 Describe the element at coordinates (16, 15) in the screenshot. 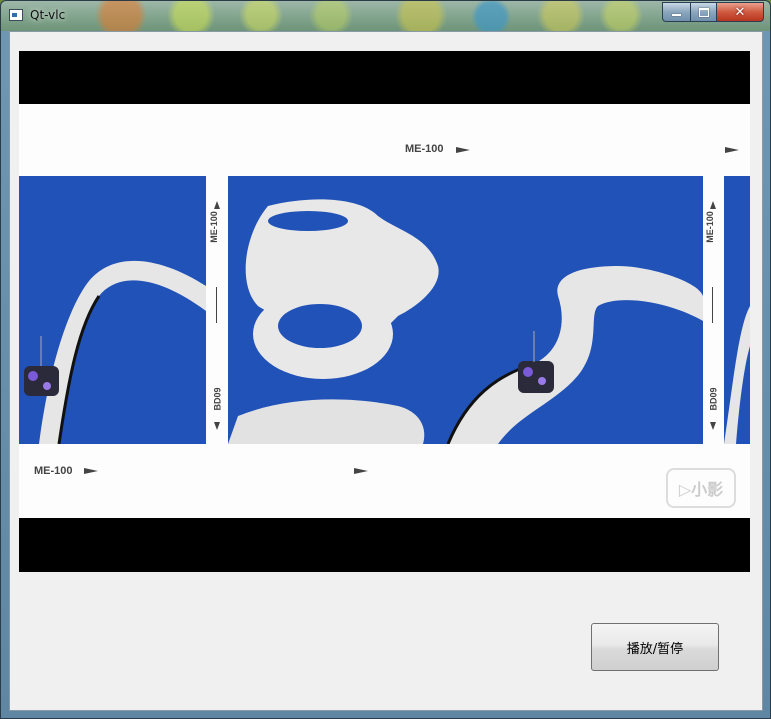

I see `app-icon` at that location.